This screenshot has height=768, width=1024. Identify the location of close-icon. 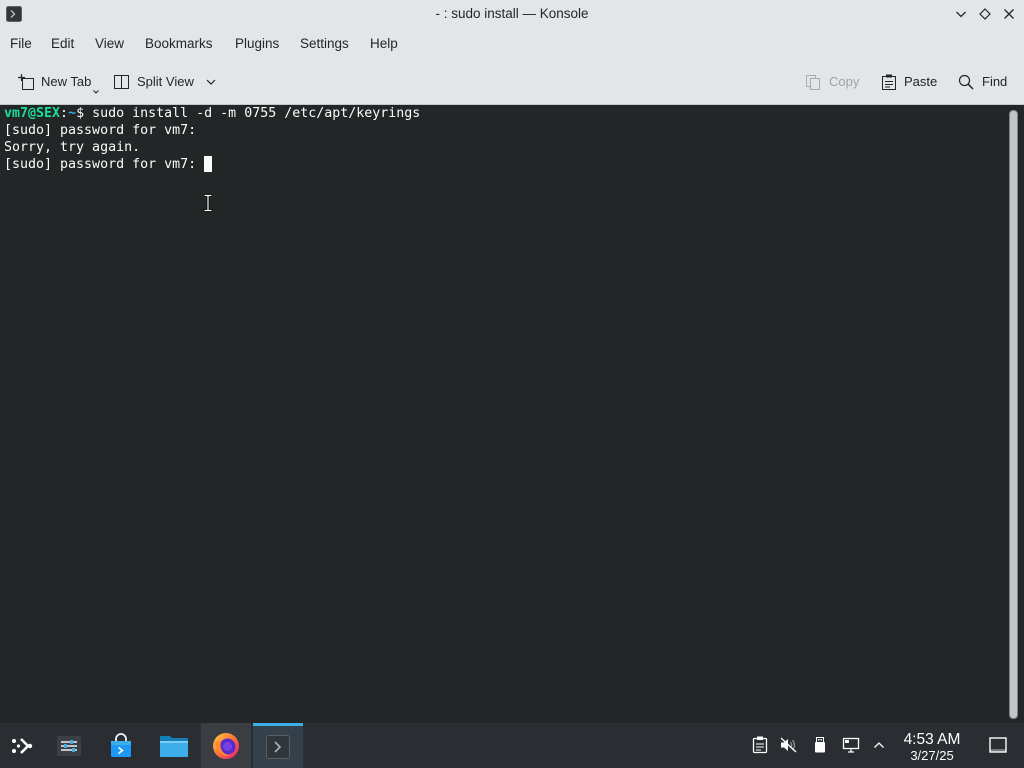
(1009, 14).